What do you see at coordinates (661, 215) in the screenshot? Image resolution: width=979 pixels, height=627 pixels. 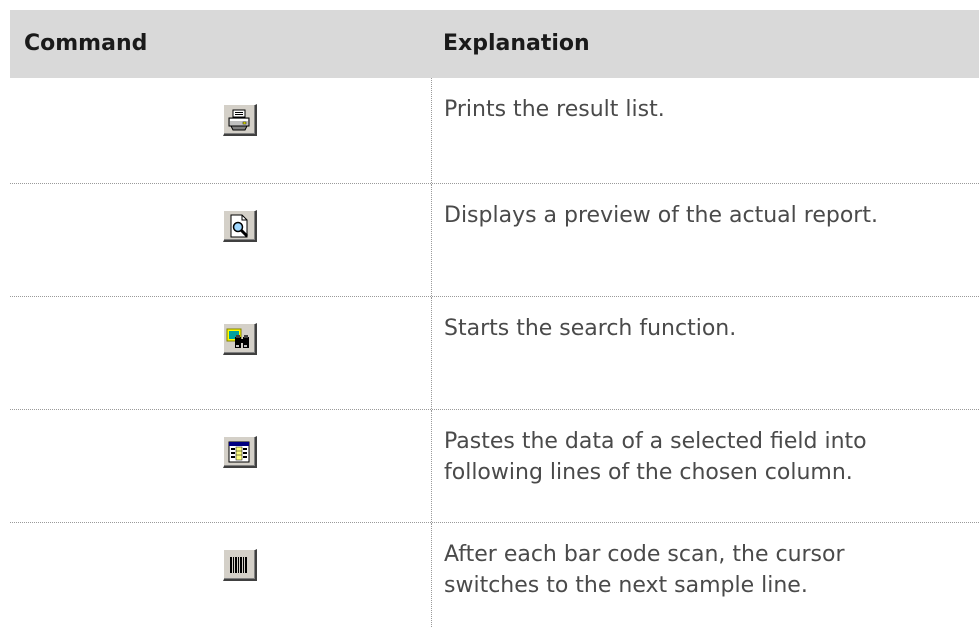 I see `explanation-text: Displays a preview of the actual report.` at bounding box center [661, 215].